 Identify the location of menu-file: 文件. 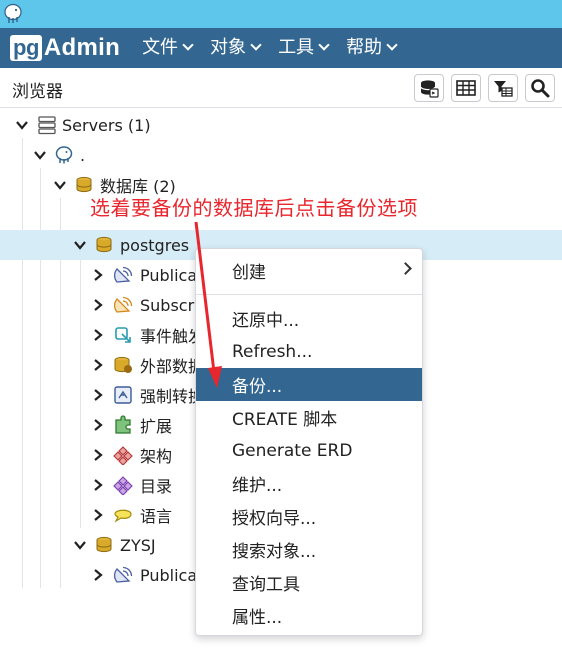
(168, 48).